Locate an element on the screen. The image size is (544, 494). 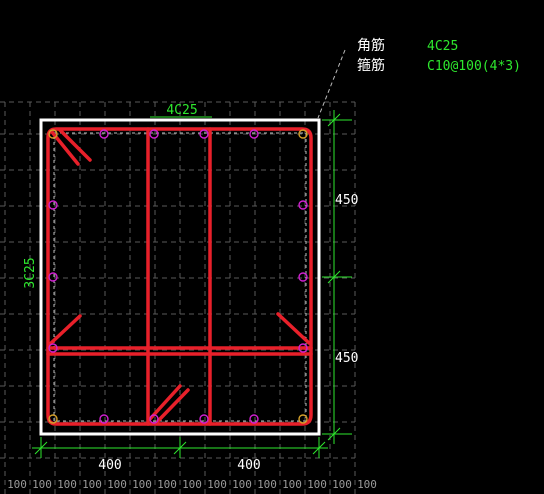
legend-stirrup-label: 箍筋 is located at coordinates (371, 65).